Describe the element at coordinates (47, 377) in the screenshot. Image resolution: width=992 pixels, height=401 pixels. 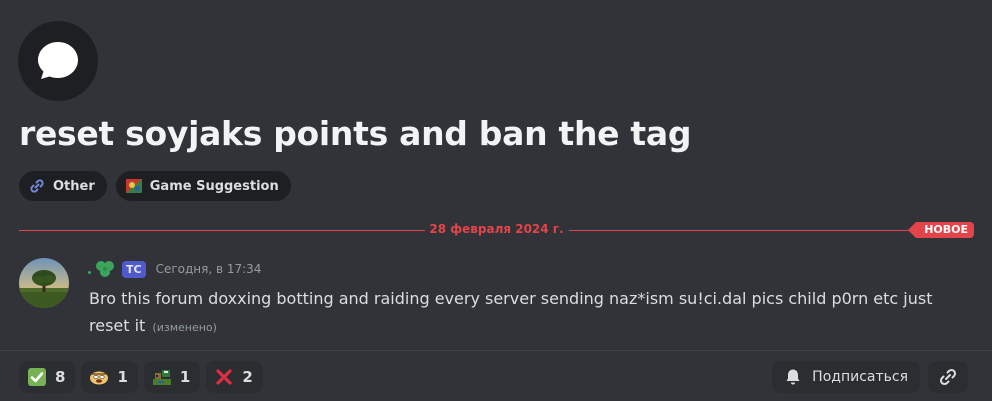
I see `reaction-check: 8` at that location.